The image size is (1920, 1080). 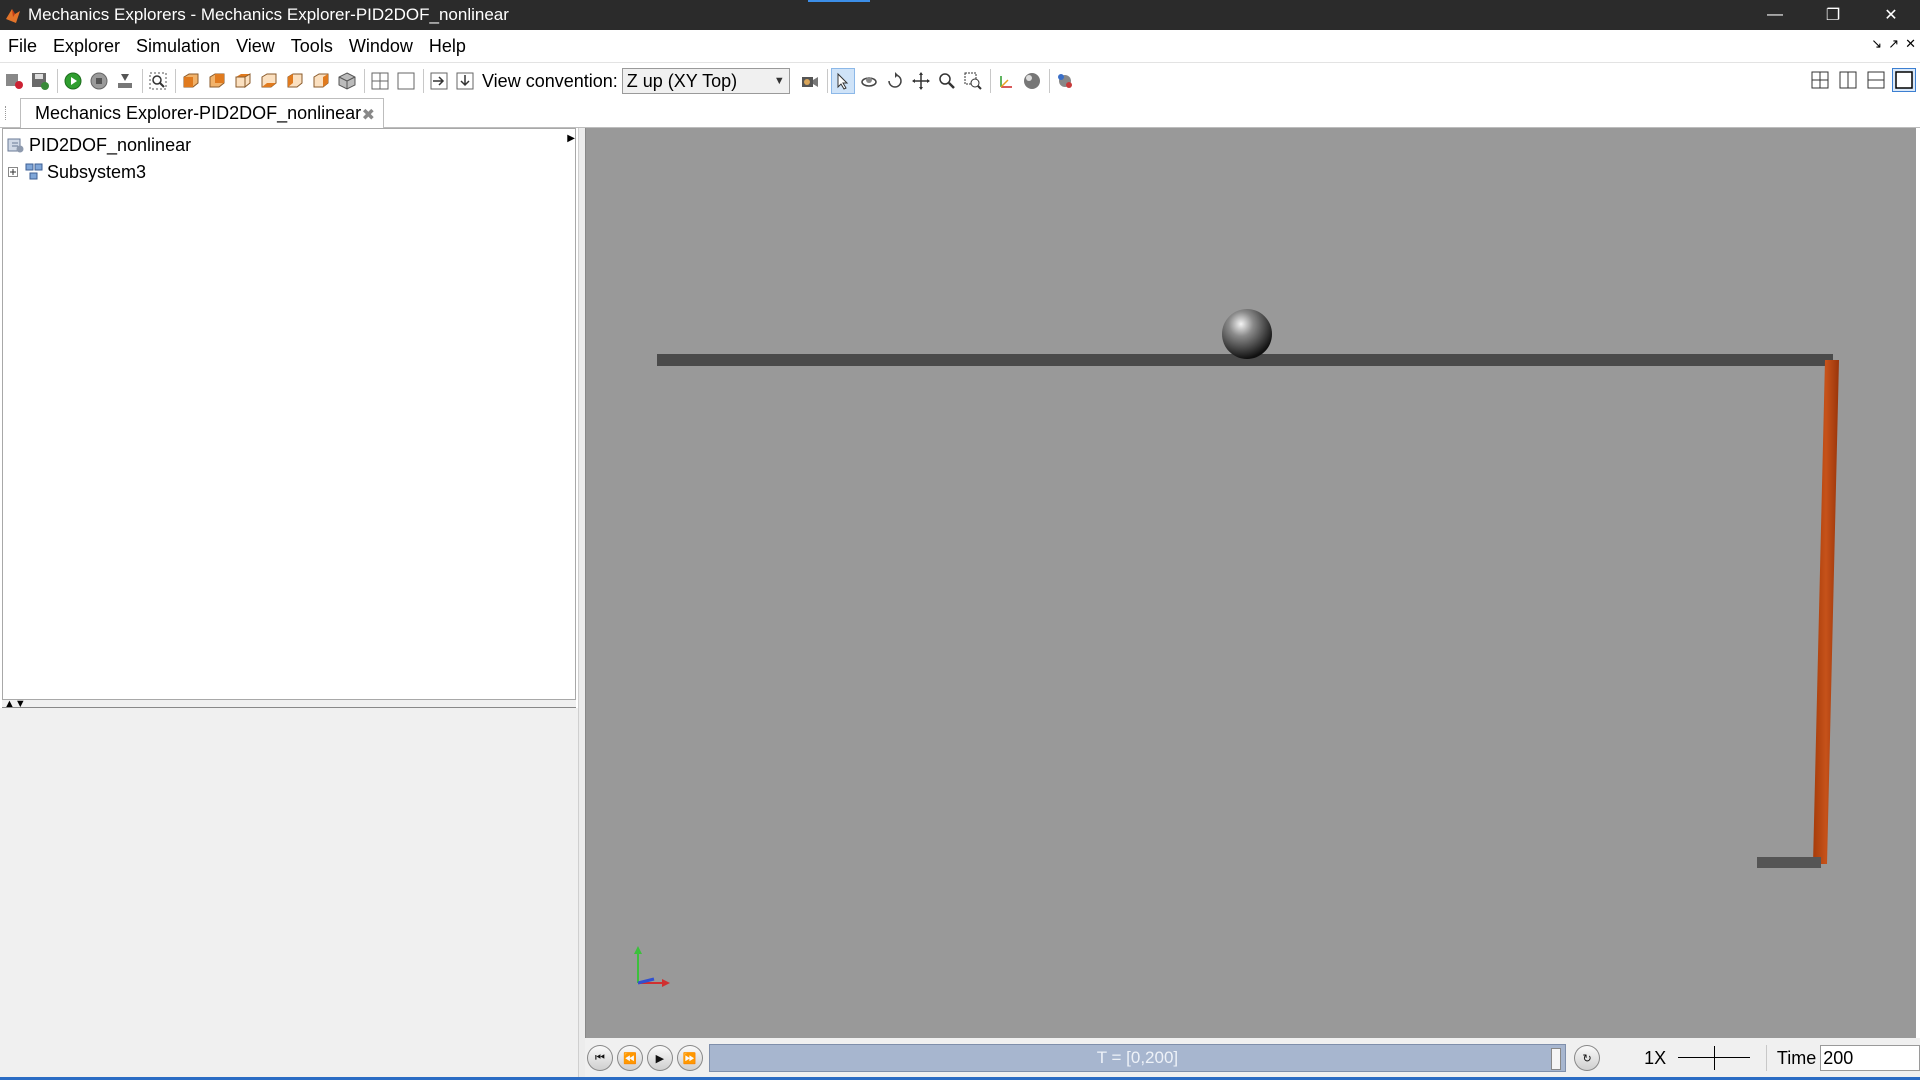 I want to click on camera-icon, so click(x=810, y=81).